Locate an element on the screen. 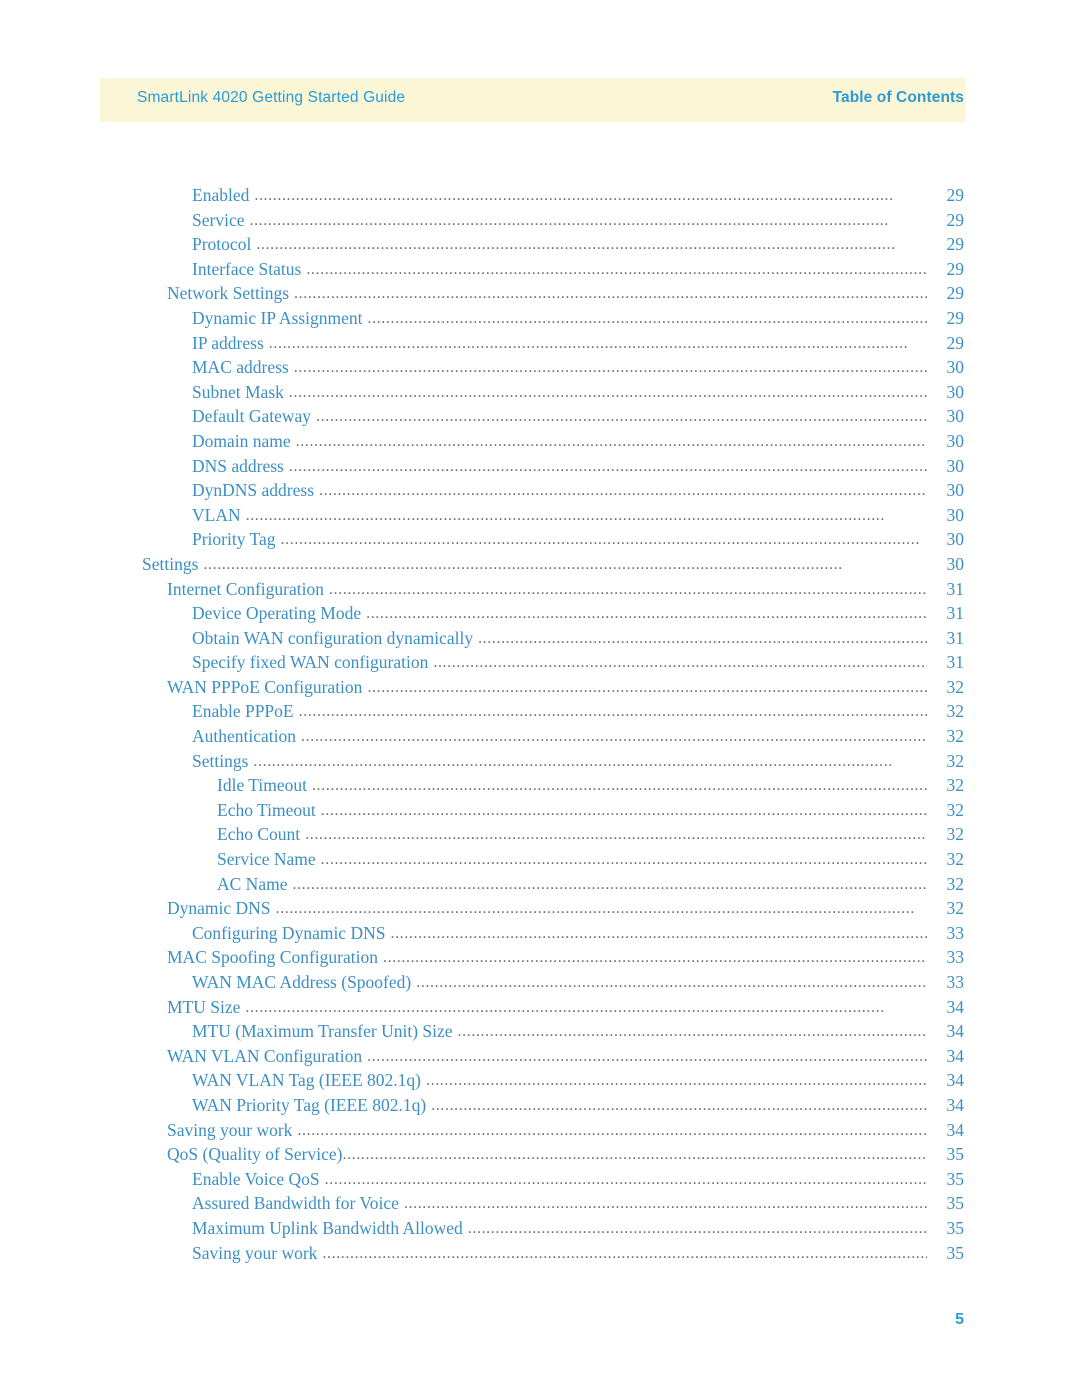 This screenshot has height=1397, width=1080. toc-entry-label: MTU Size is located at coordinates (204, 1006).